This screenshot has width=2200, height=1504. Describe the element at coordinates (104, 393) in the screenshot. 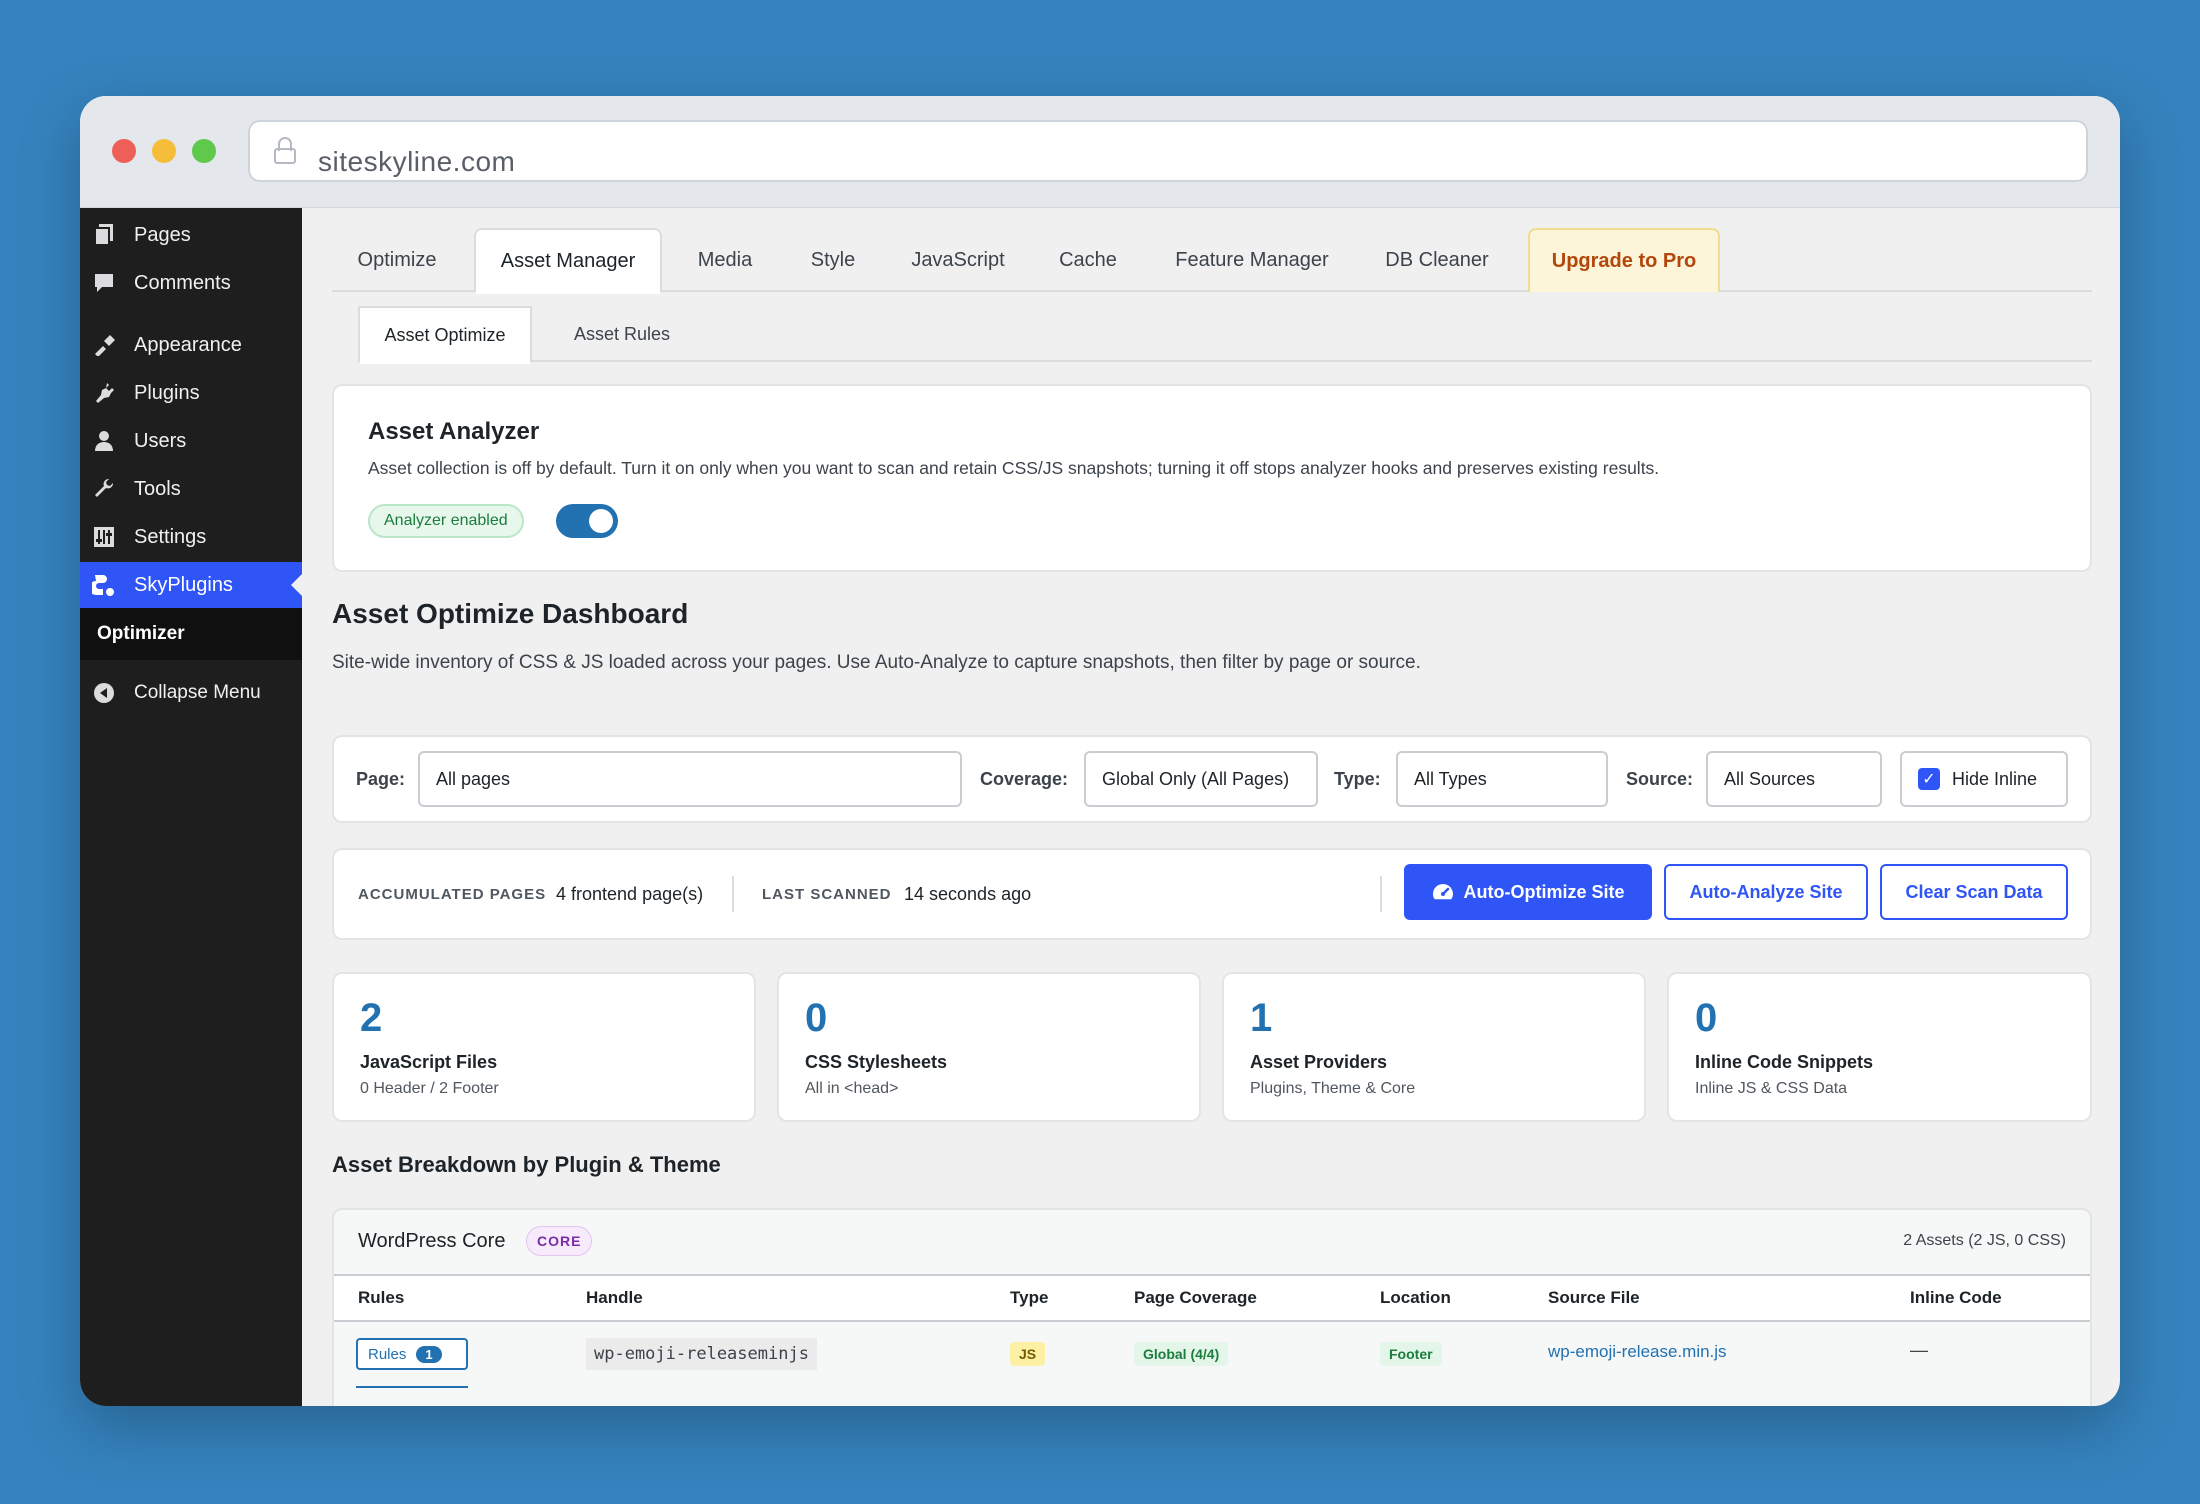

I see `plugins-icon` at that location.